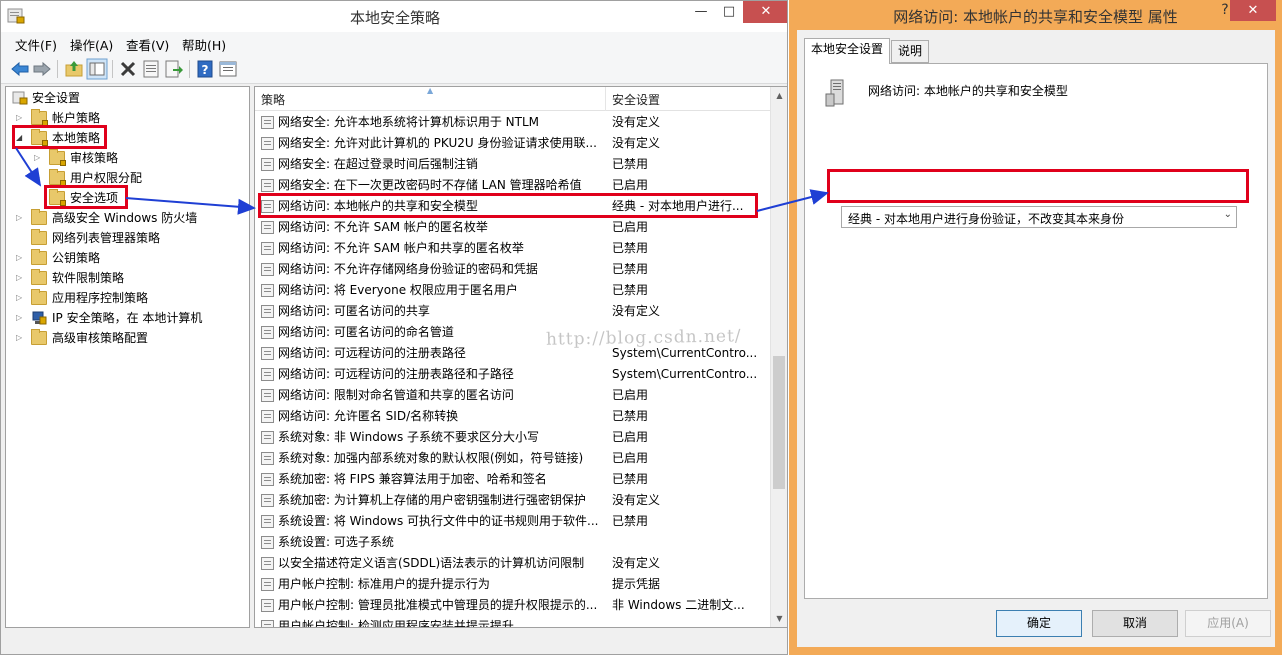 This screenshot has height=655, width=1282. Describe the element at coordinates (513, 227) in the screenshot. I see `table-row: 网络访问: 不允许 SAM 帐户的匿名枚举 已启用` at that location.